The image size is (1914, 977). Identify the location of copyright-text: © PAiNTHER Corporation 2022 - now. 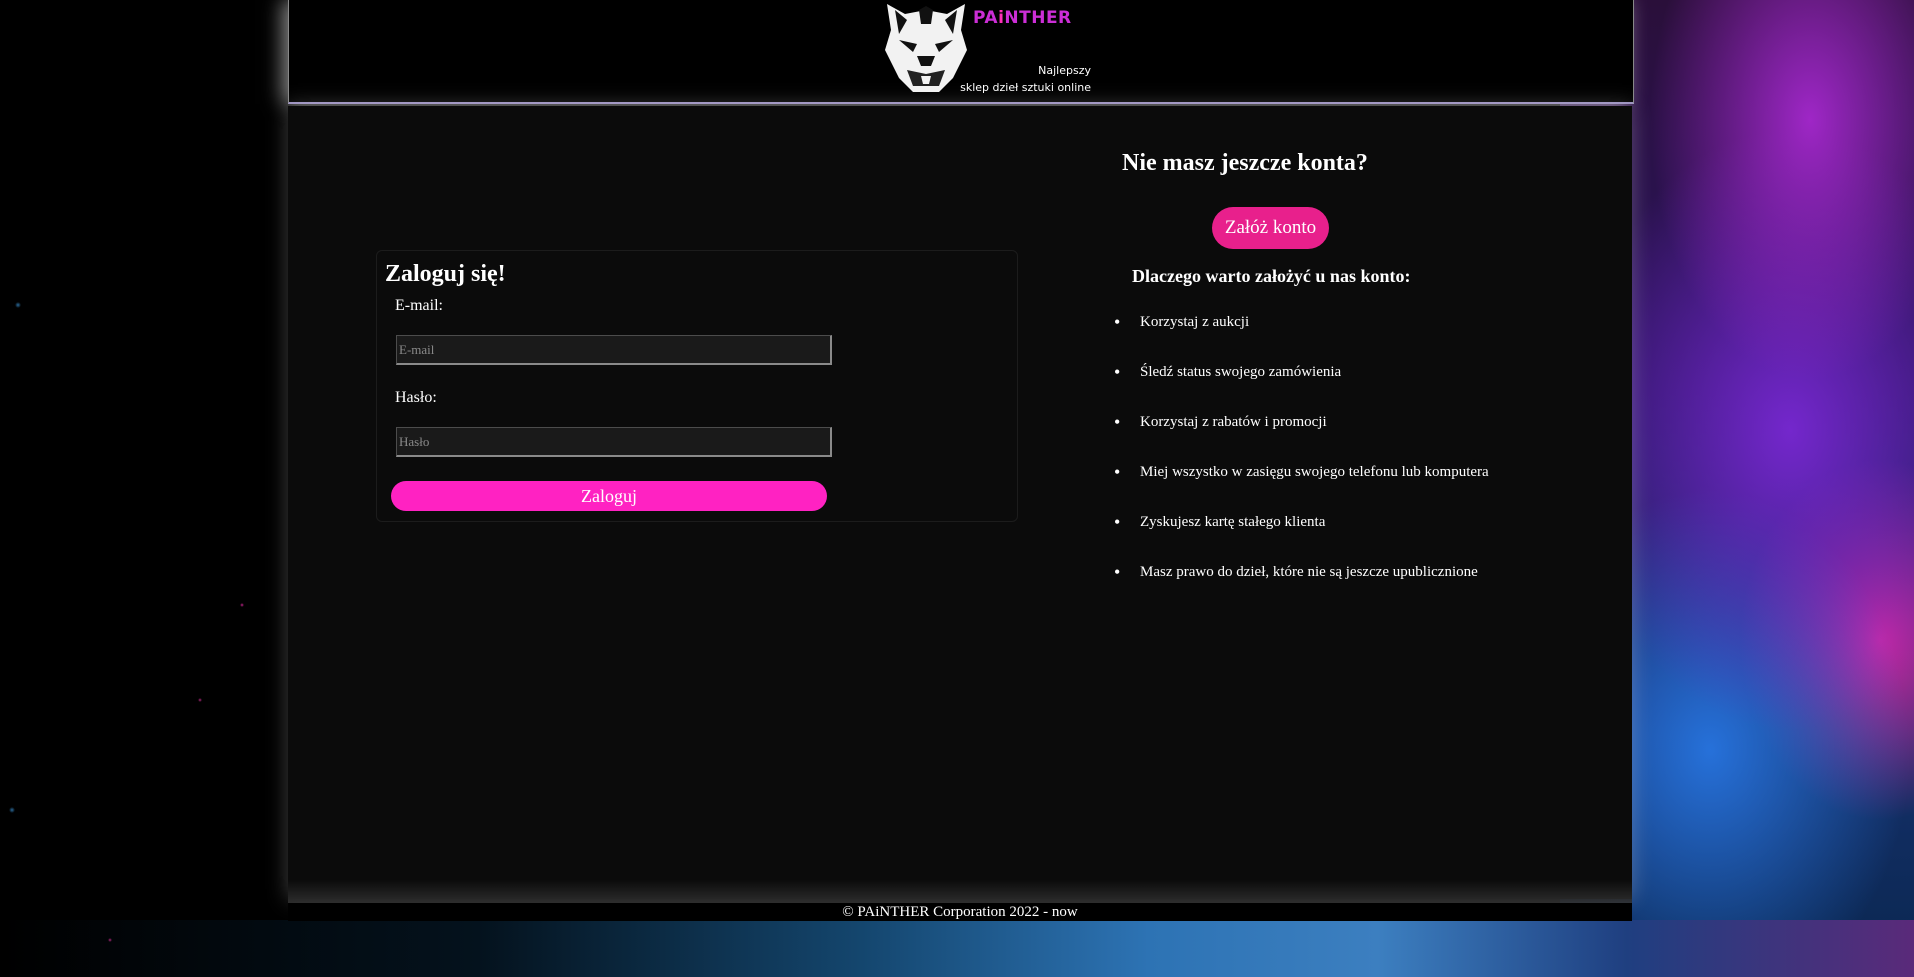
(960, 912).